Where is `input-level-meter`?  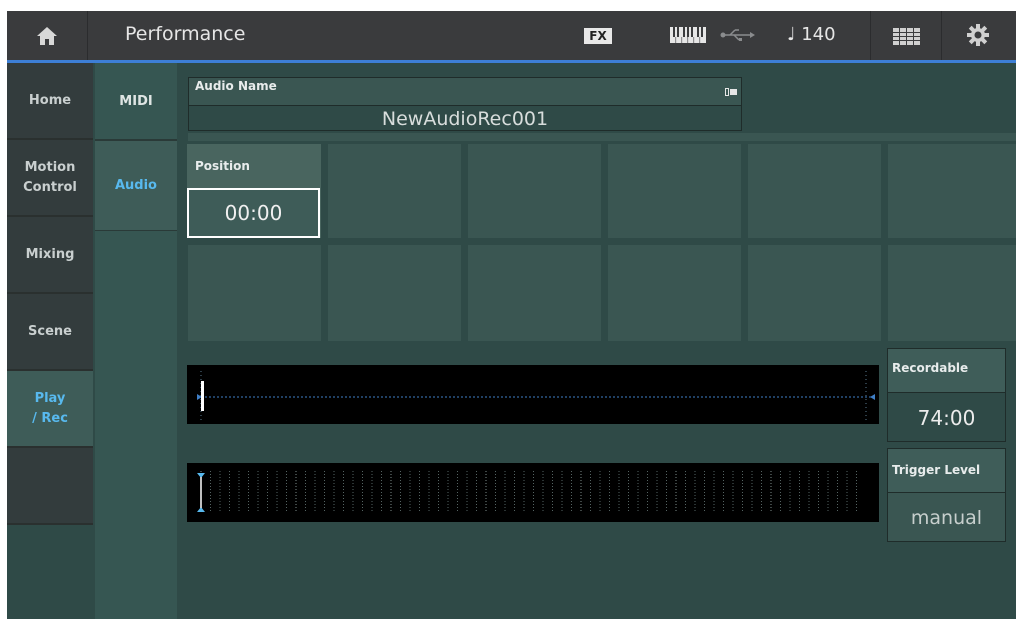
input-level-meter is located at coordinates (533, 492).